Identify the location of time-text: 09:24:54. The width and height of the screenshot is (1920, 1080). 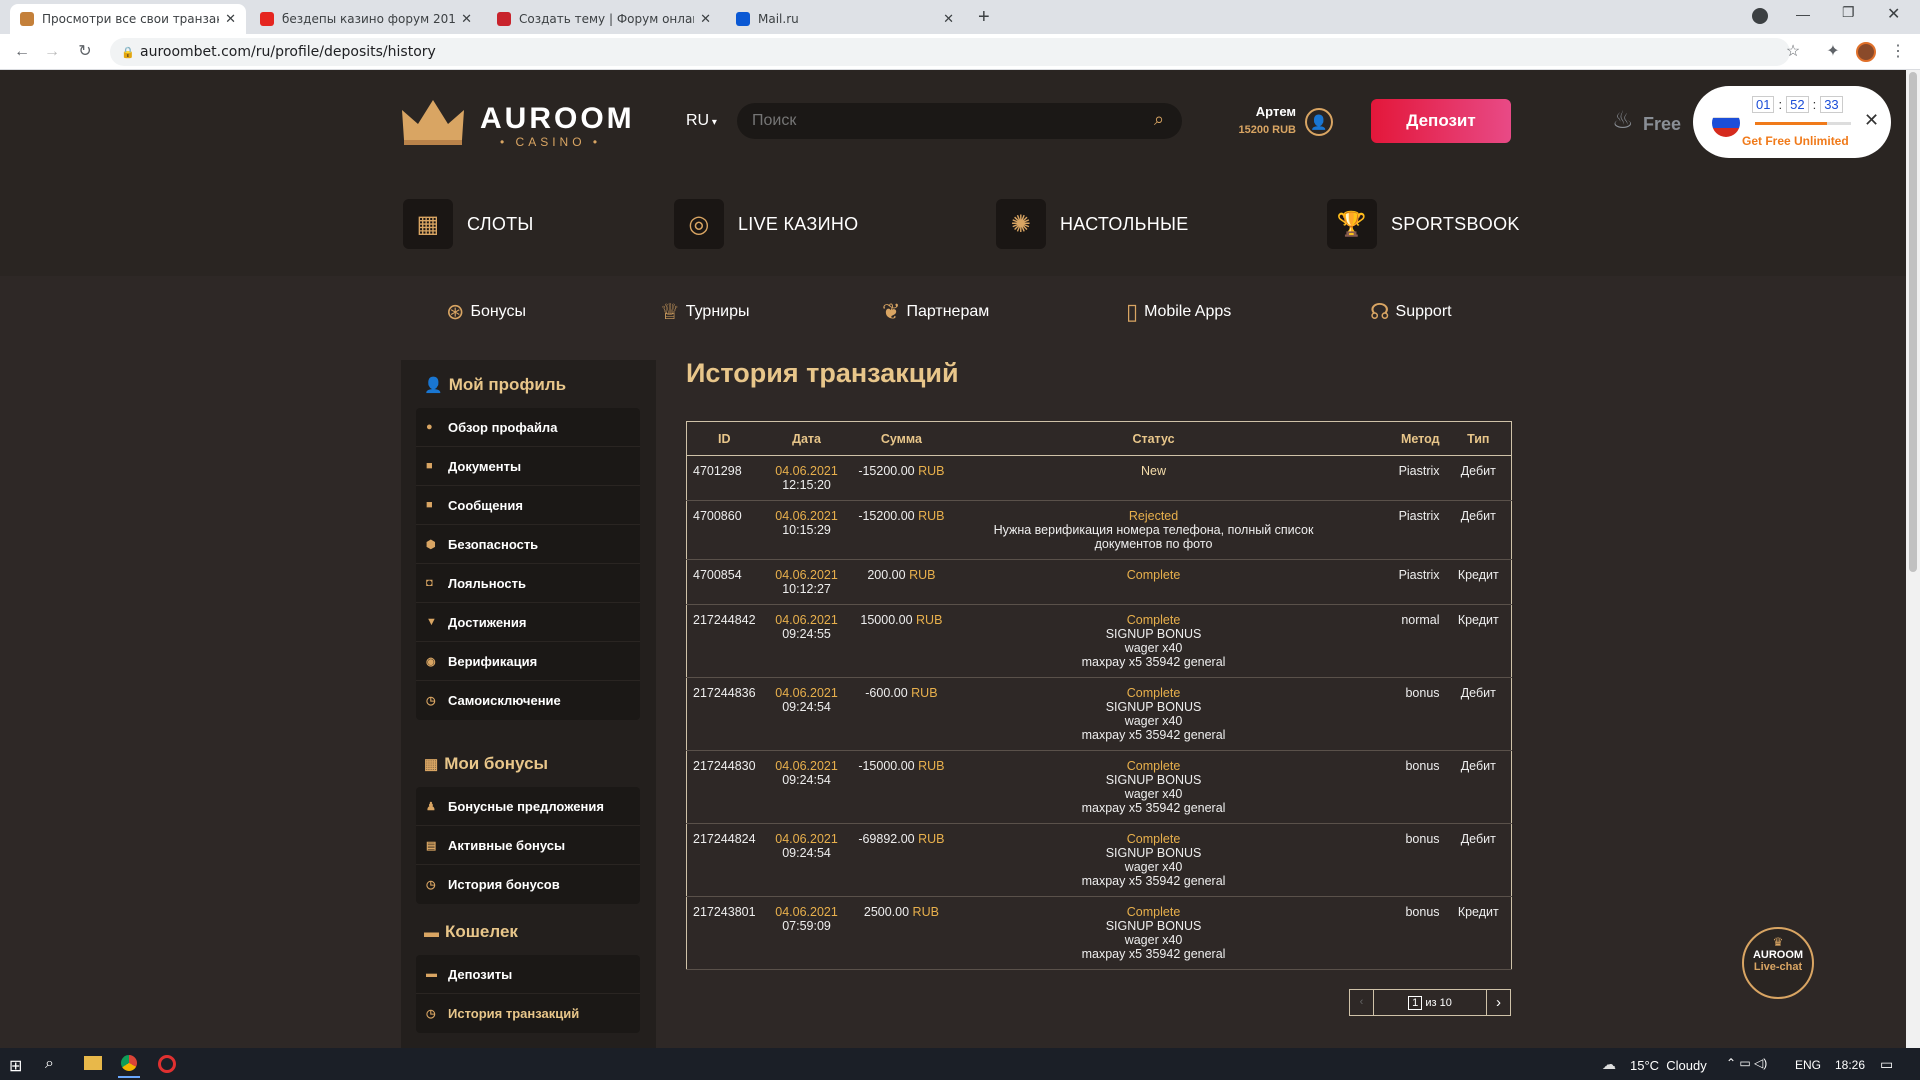
(806, 853).